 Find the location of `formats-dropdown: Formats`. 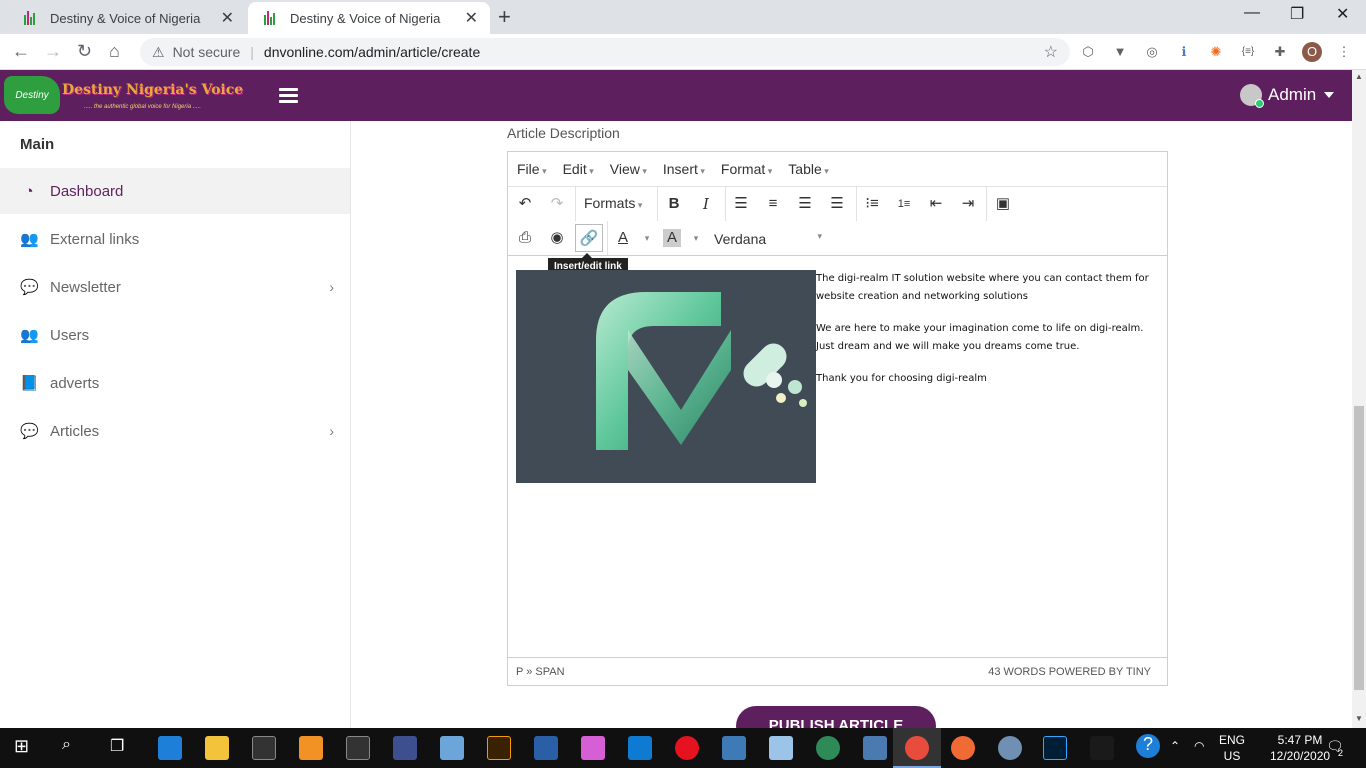

formats-dropdown: Formats is located at coordinates (613, 203).